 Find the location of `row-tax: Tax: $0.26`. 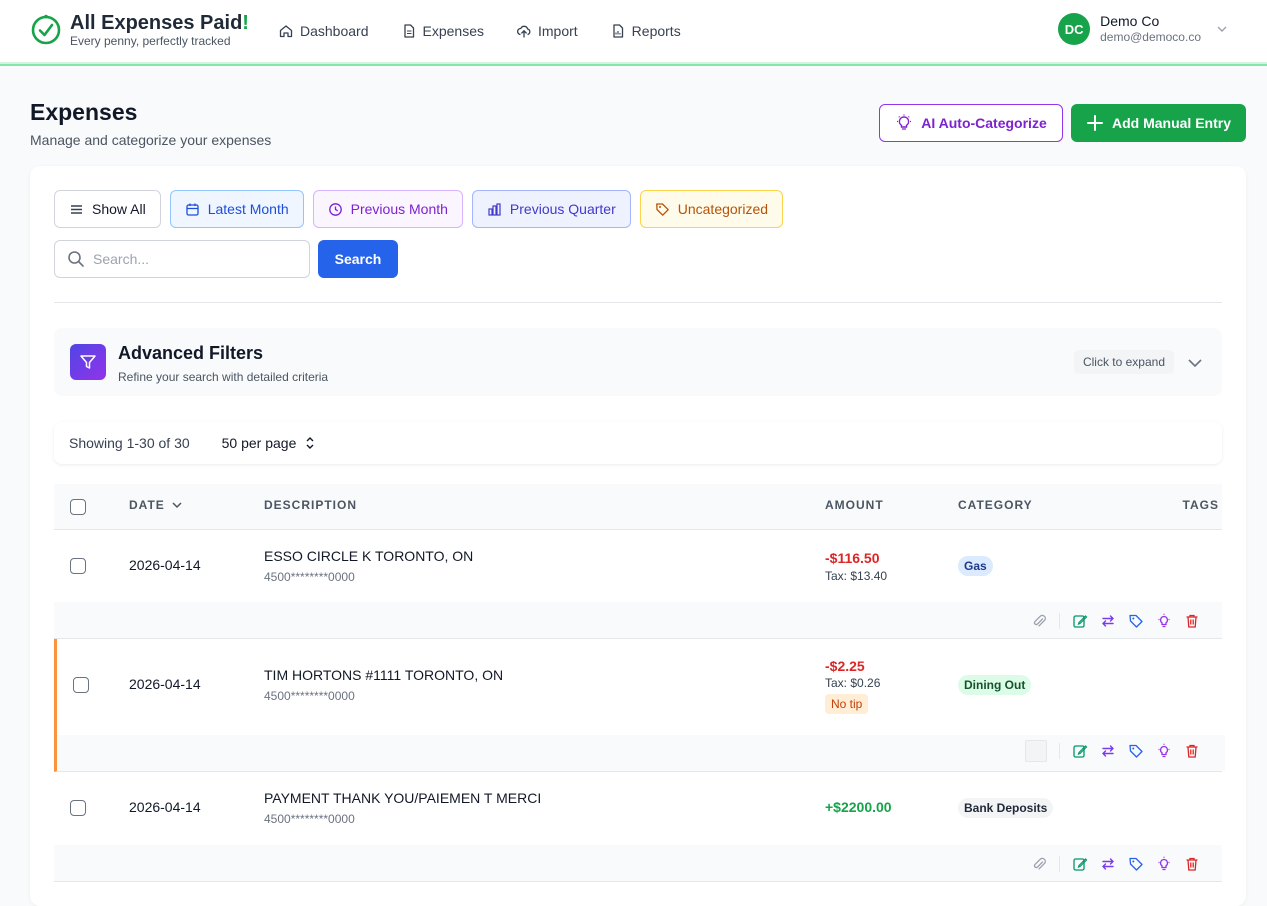

row-tax: Tax: $0.26 is located at coordinates (853, 683).